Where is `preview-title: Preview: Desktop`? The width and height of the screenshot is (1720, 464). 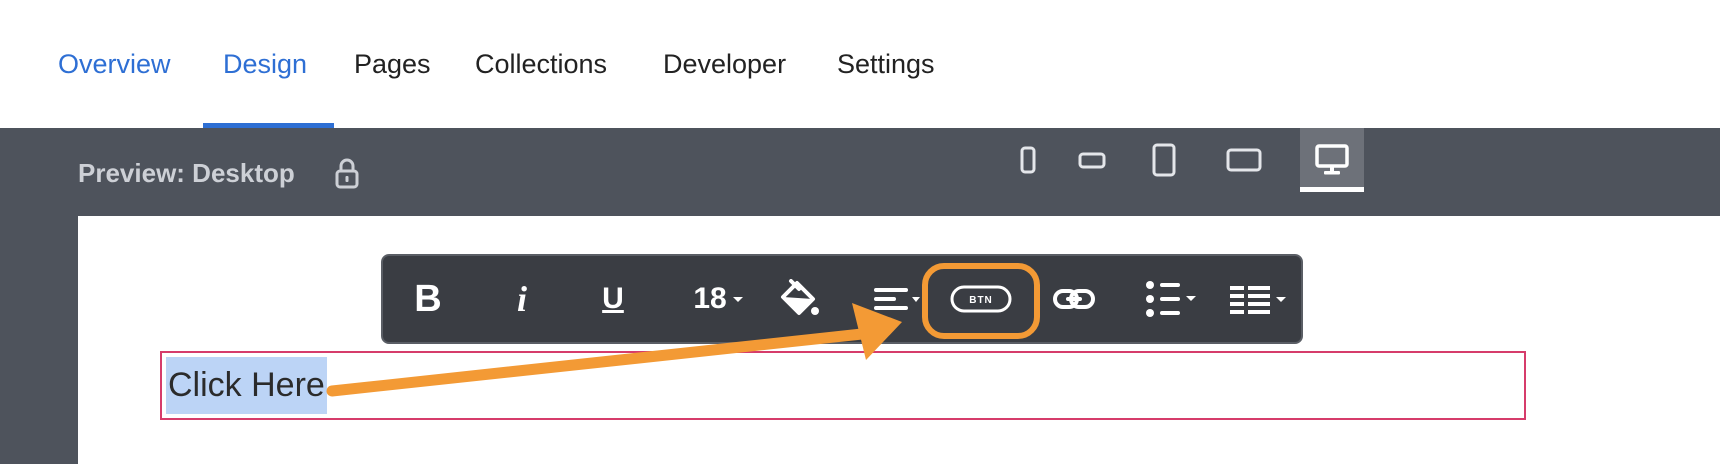 preview-title: Preview: Desktop is located at coordinates (186, 173).